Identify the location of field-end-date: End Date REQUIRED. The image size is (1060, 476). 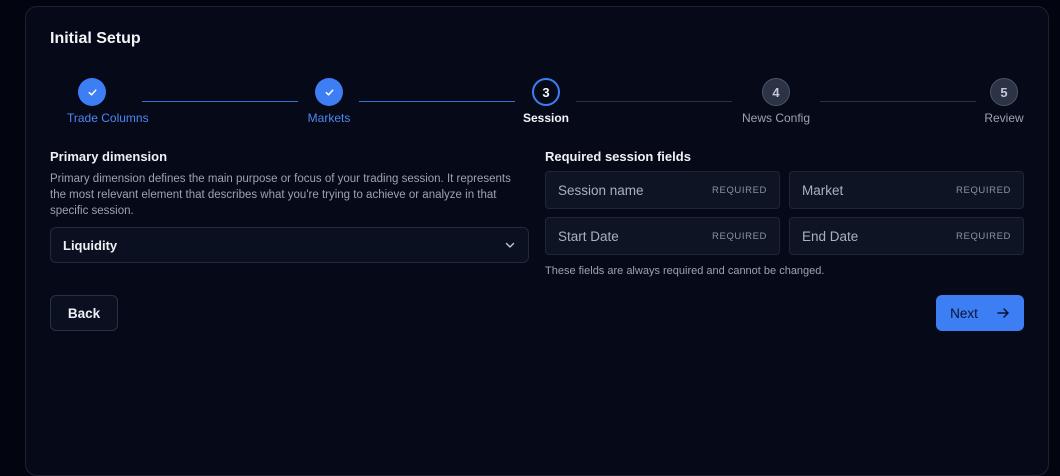
(906, 236).